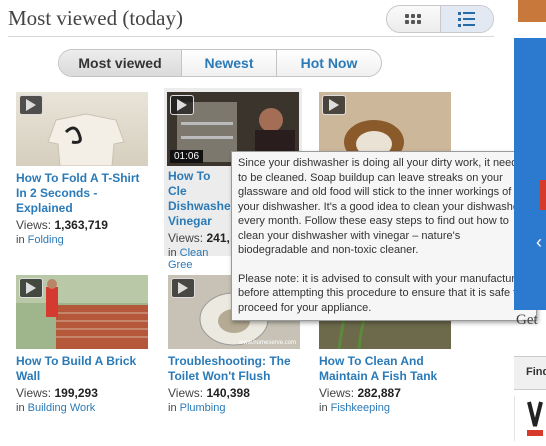  Describe the element at coordinates (83, 369) in the screenshot. I see `video-title-link: How To Build A Brick Wall` at that location.